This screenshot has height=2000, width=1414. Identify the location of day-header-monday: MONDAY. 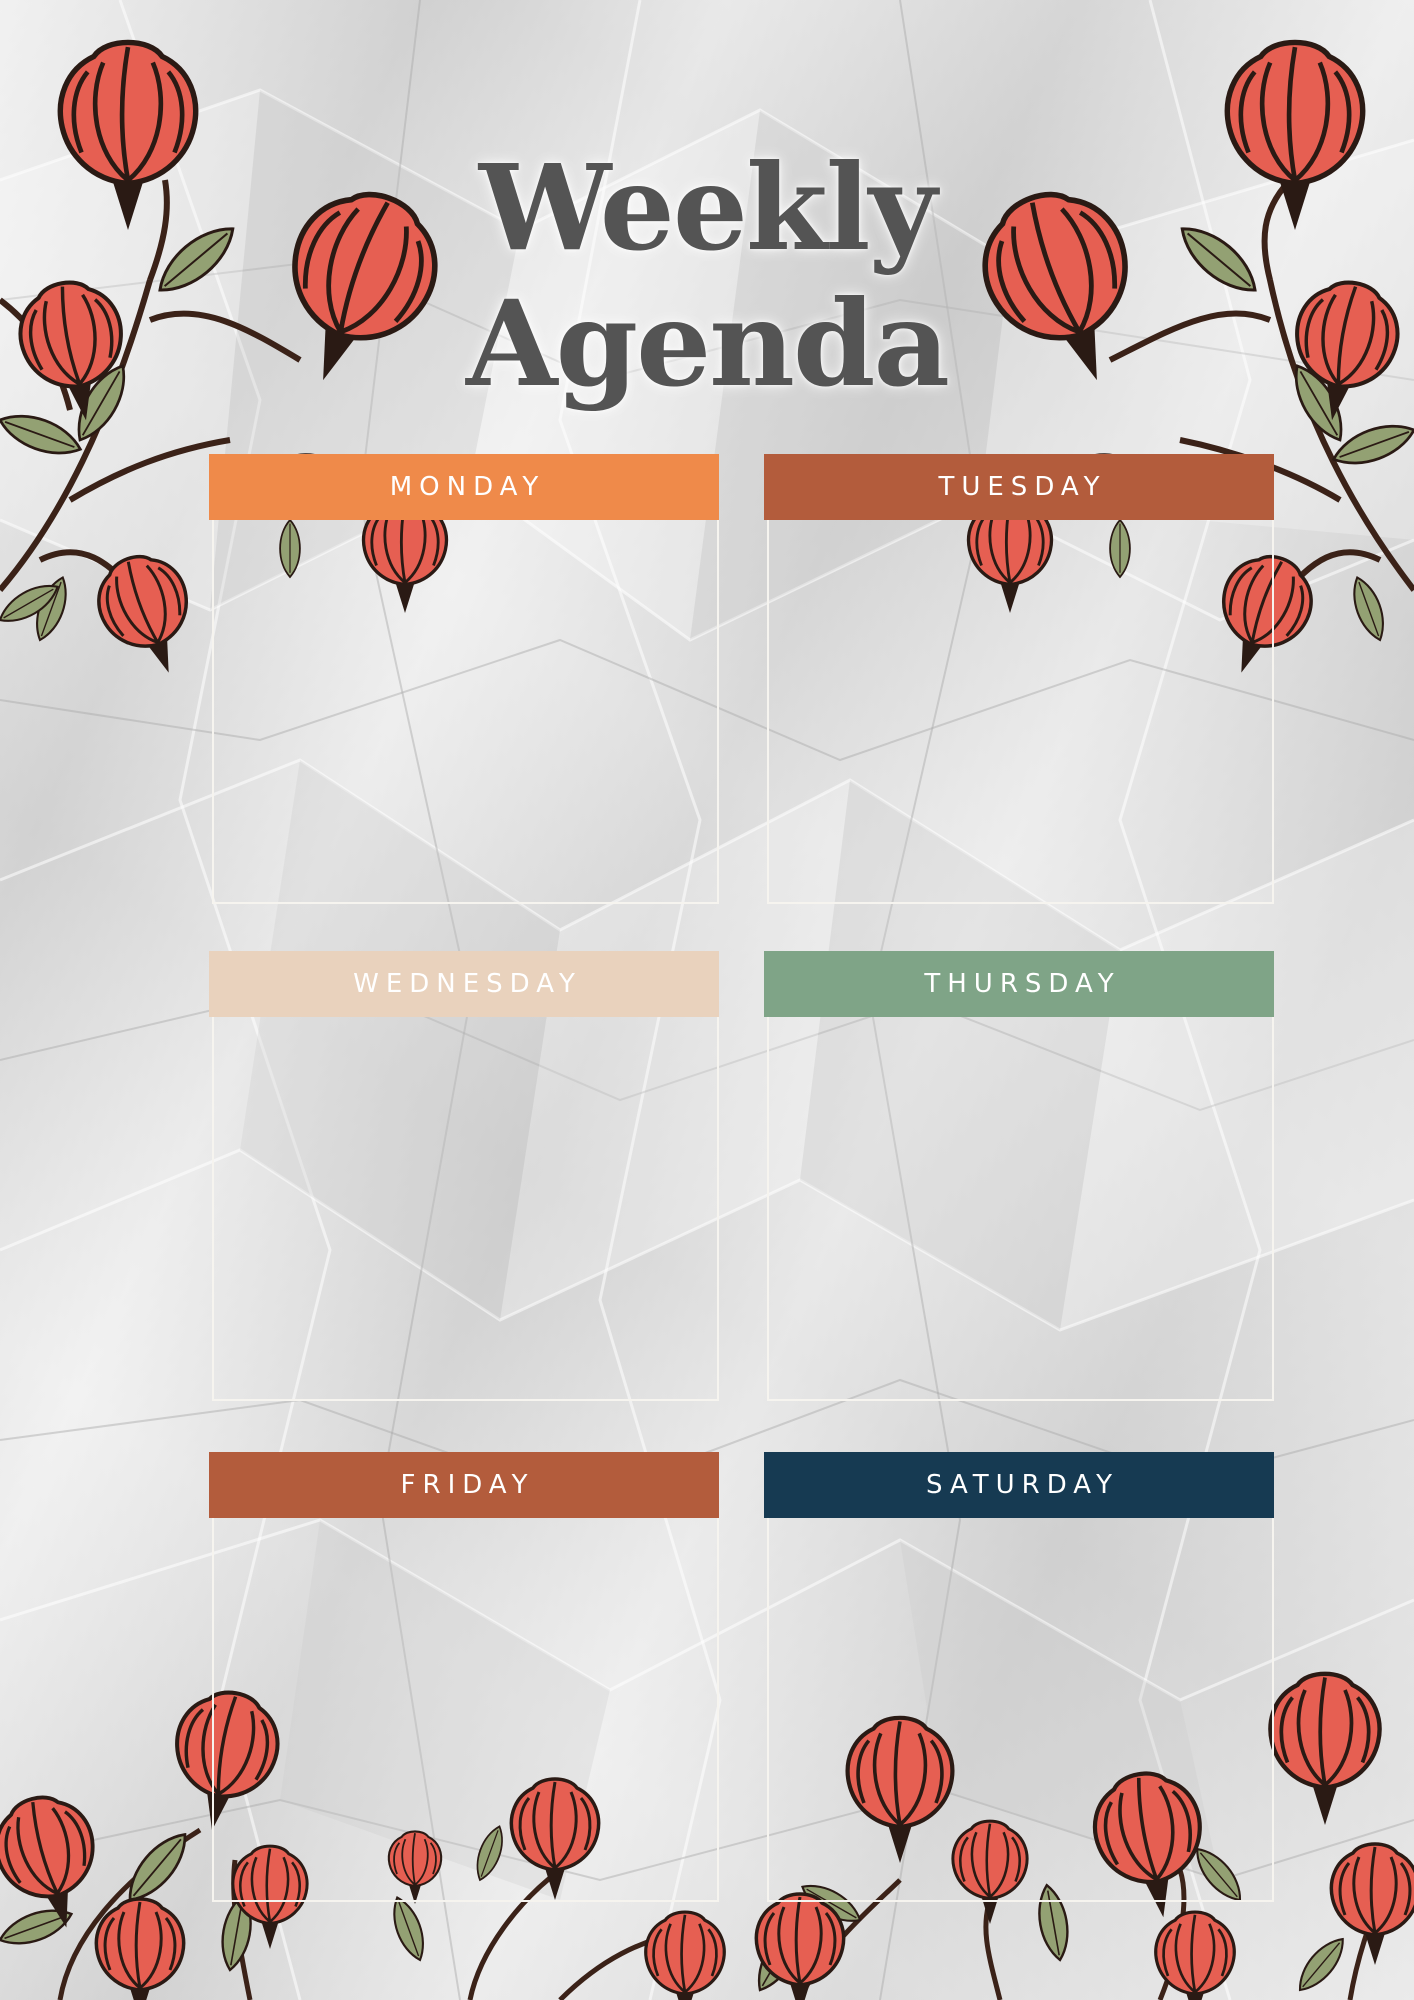
(464, 487).